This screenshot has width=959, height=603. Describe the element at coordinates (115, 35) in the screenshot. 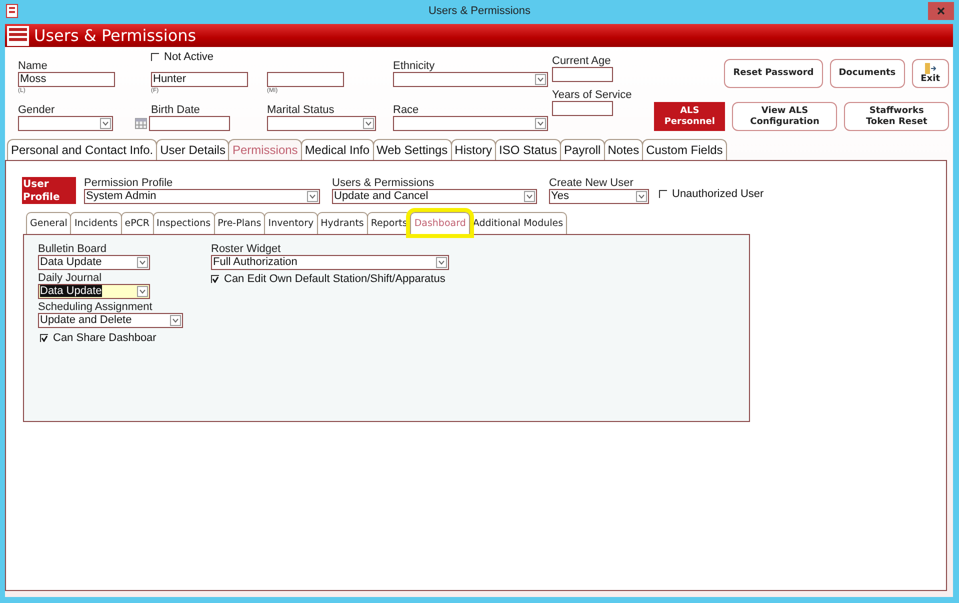

I see `header-title: Users & Permissions` at that location.